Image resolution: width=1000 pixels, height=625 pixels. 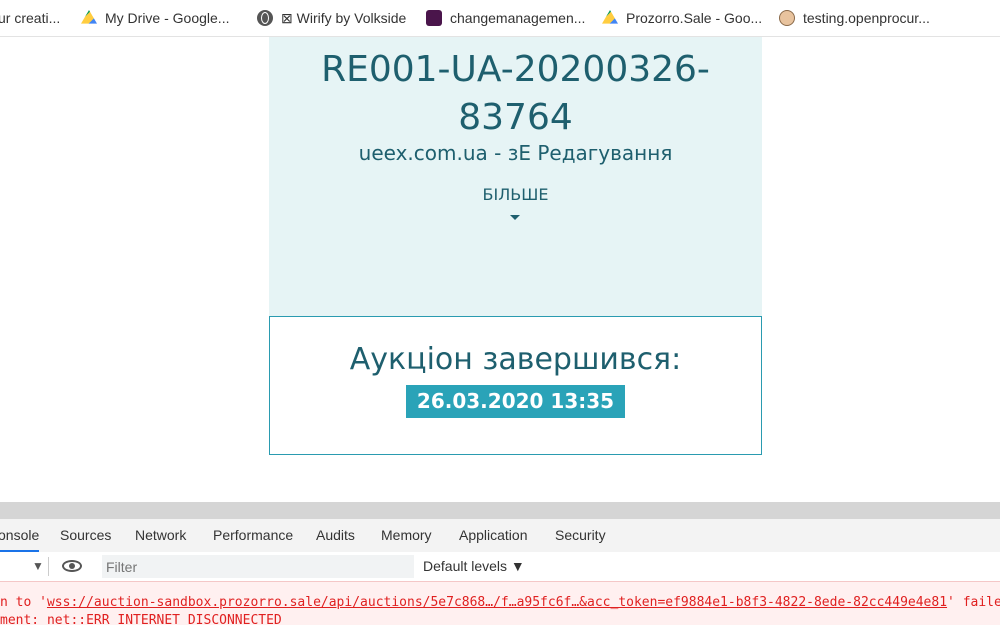 What do you see at coordinates (23, 602) in the screenshot?
I see `error-prefix: n to '` at bounding box center [23, 602].